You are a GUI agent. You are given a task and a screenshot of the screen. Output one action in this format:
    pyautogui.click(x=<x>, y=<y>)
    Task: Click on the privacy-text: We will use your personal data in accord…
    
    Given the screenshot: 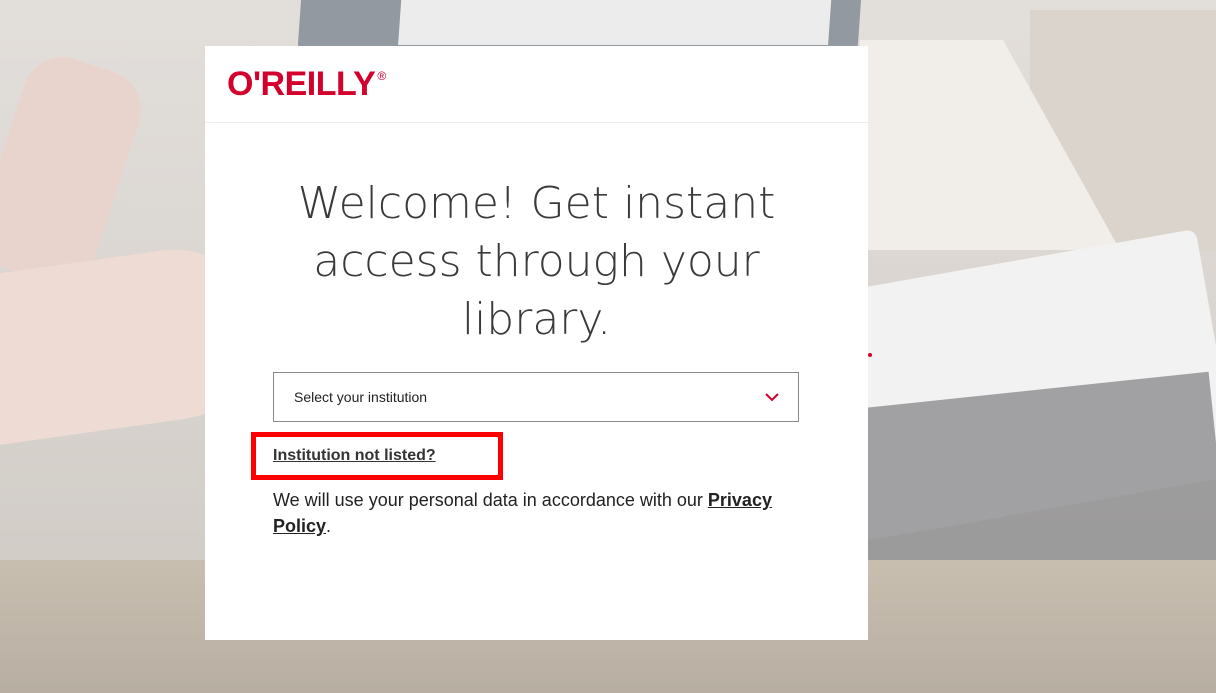 What is the action you would take?
    pyautogui.click(x=488, y=500)
    